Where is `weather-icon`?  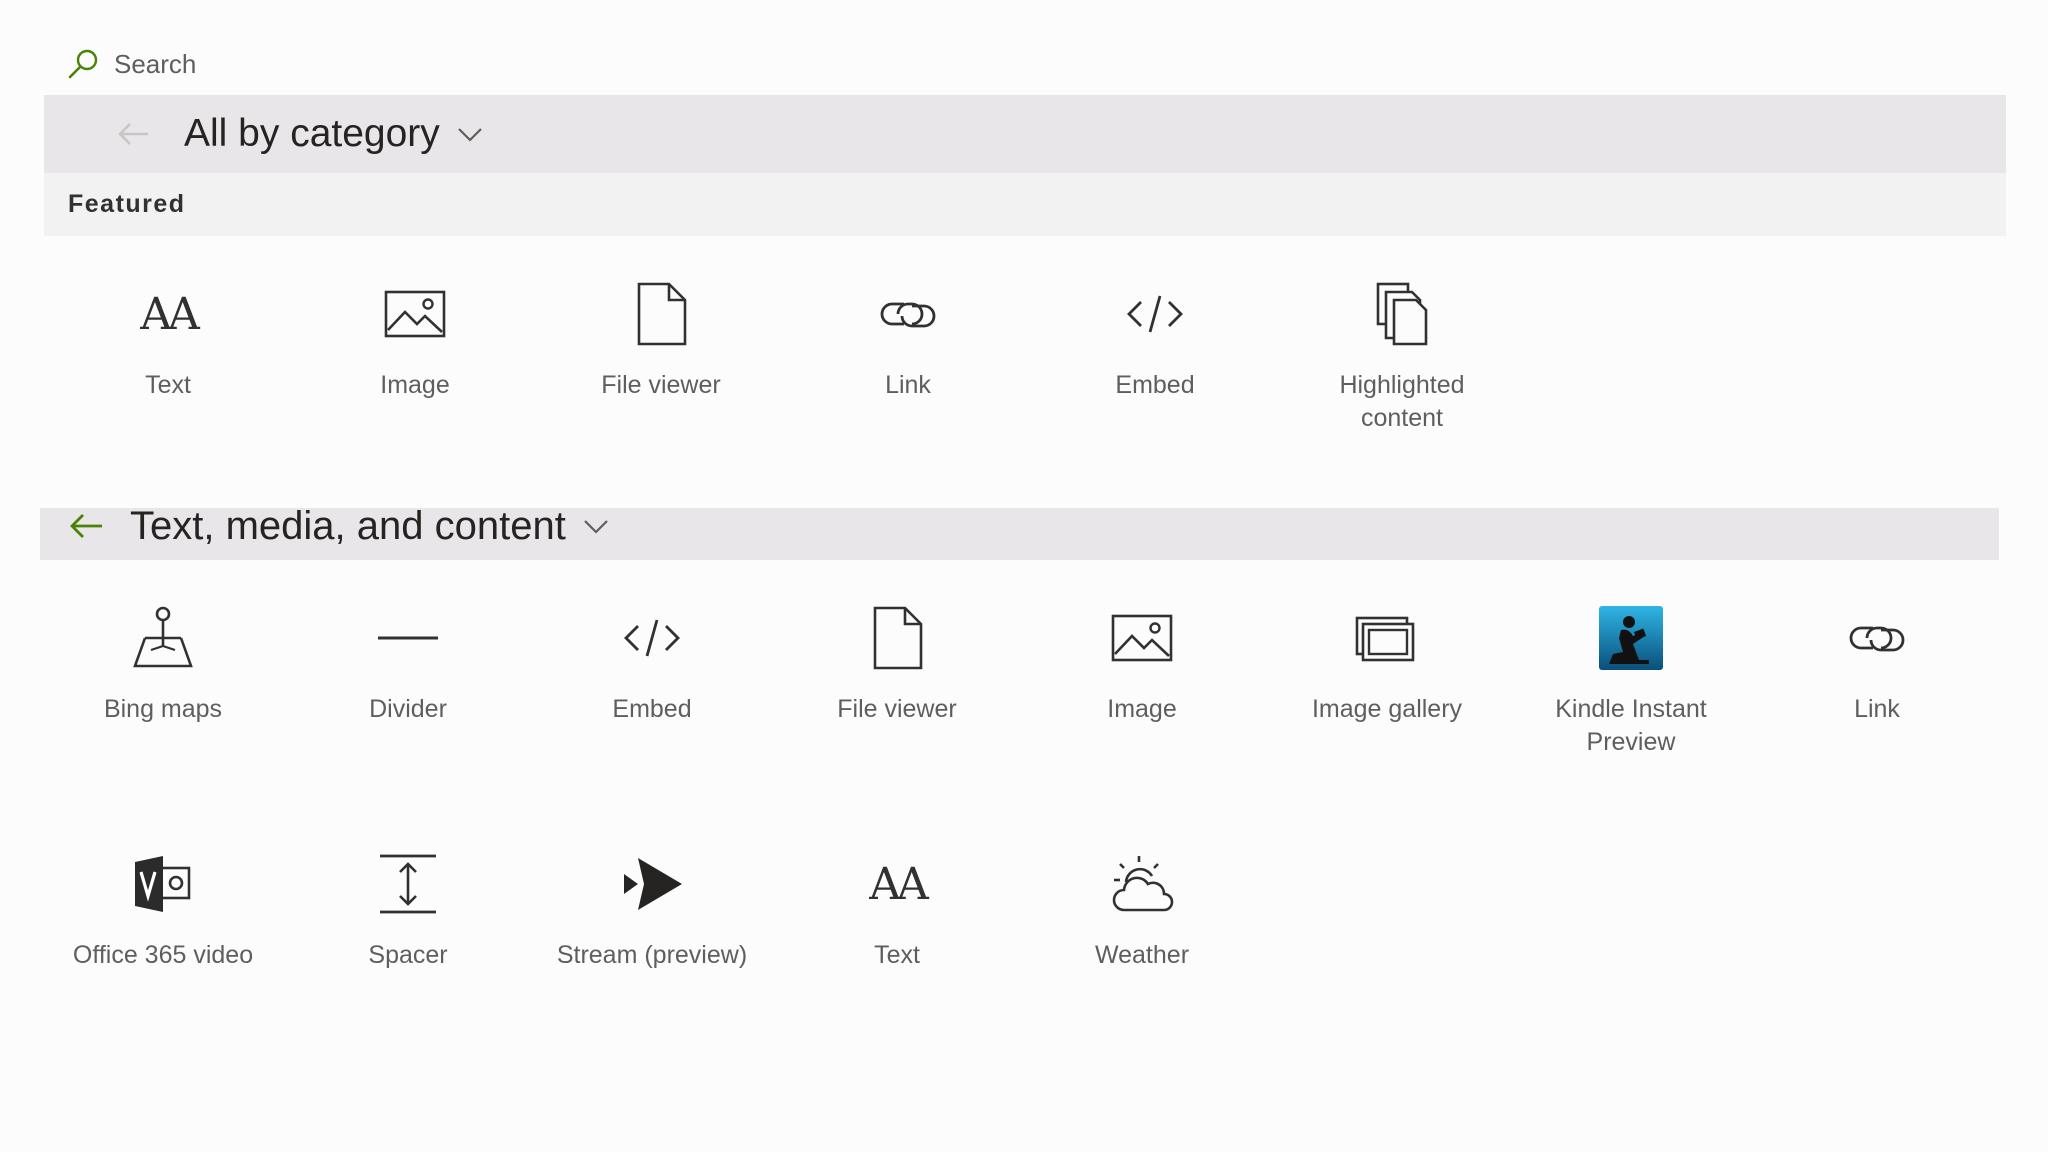
weather-icon is located at coordinates (1142, 884).